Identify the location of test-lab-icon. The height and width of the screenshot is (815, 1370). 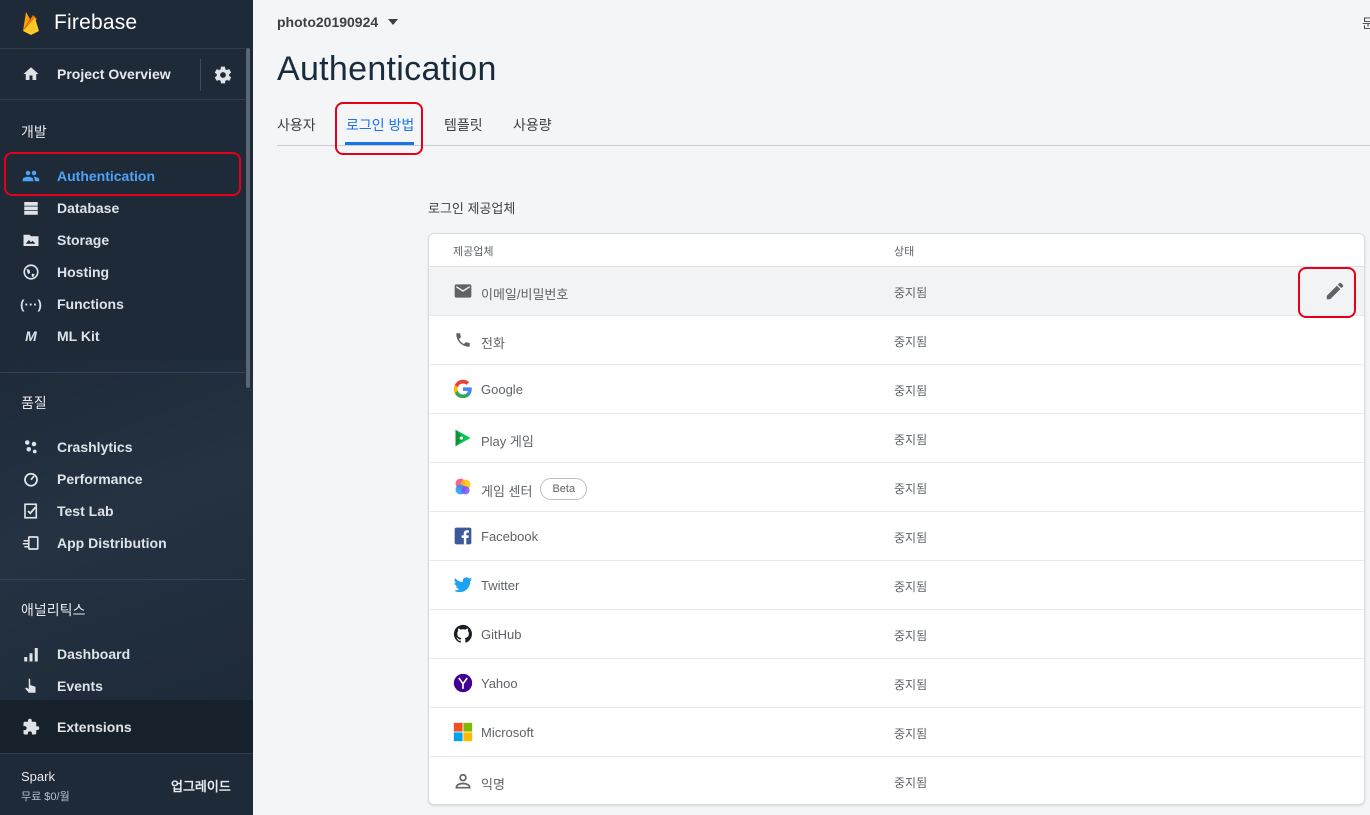
(31, 511).